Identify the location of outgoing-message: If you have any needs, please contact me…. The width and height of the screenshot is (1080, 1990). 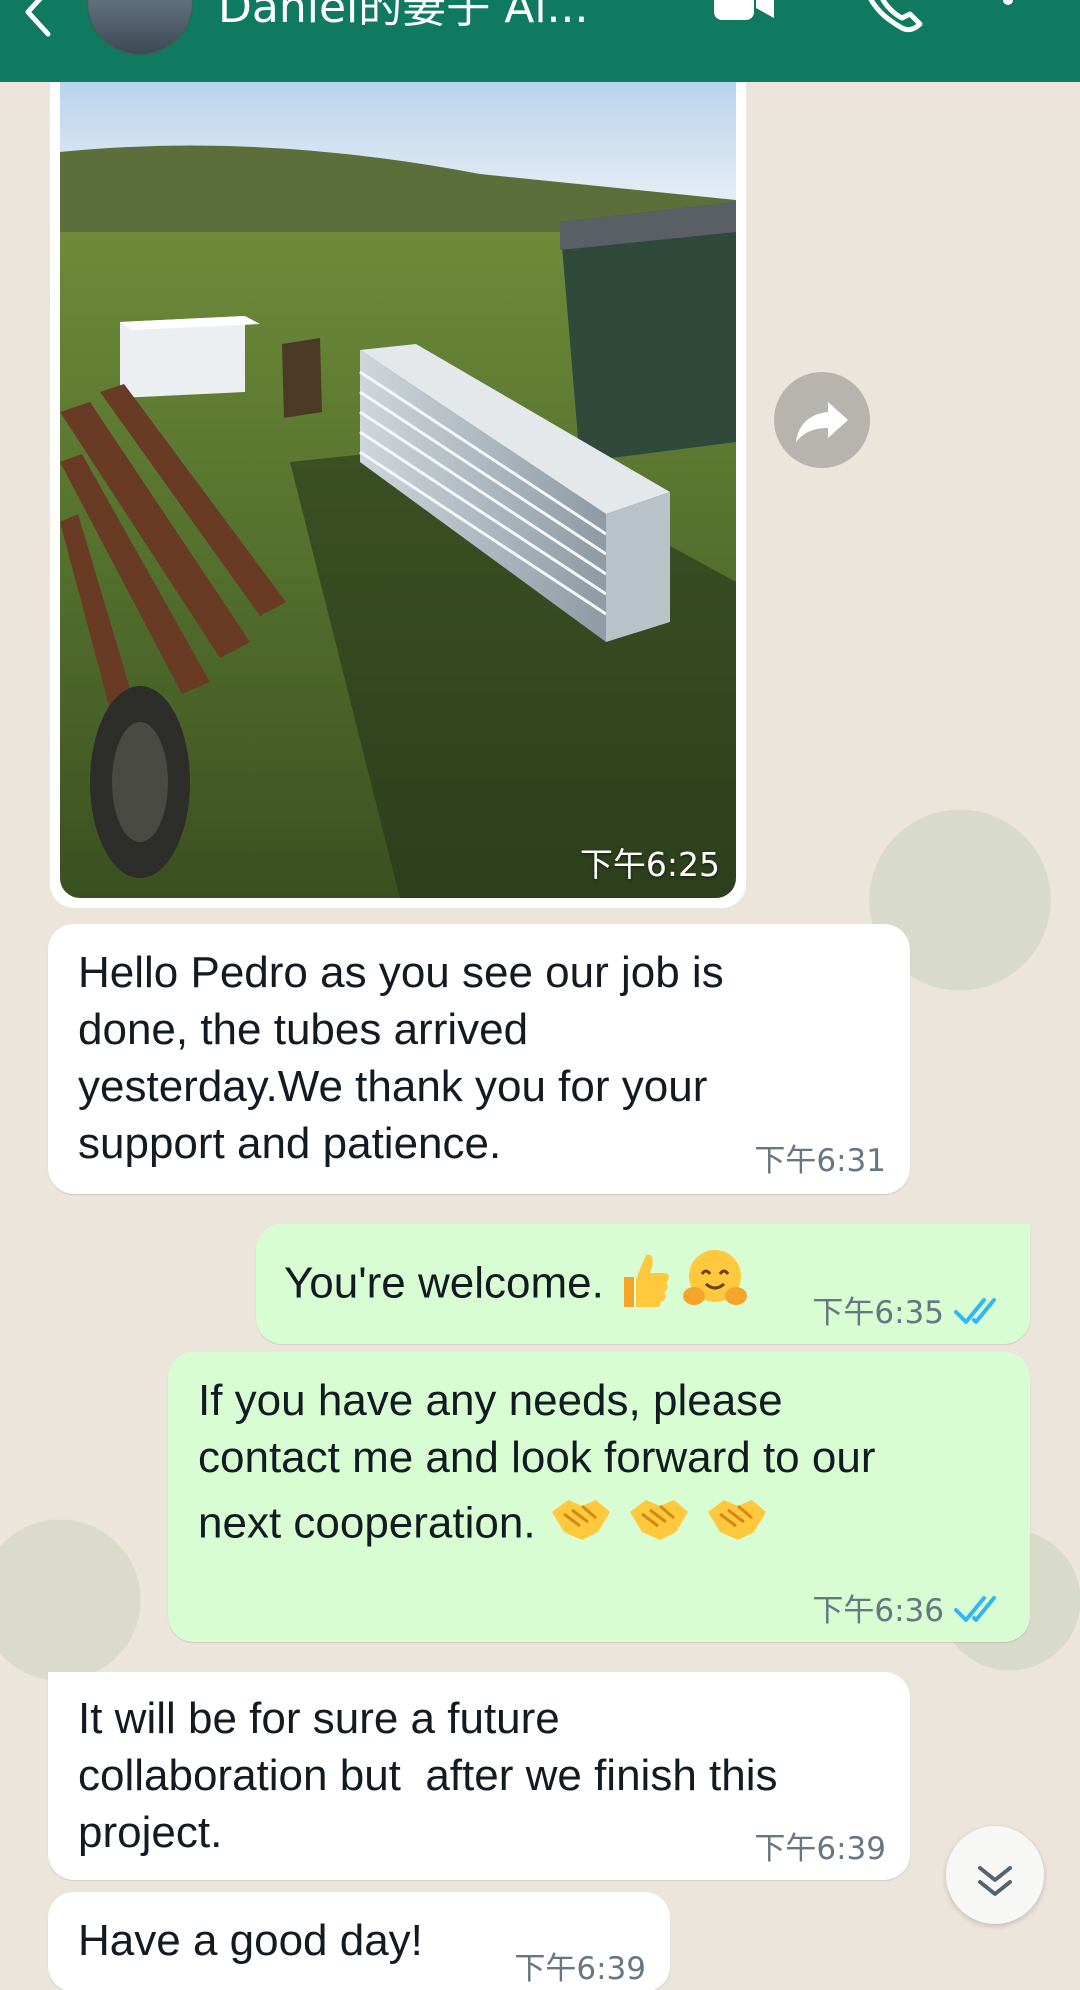
(599, 1497).